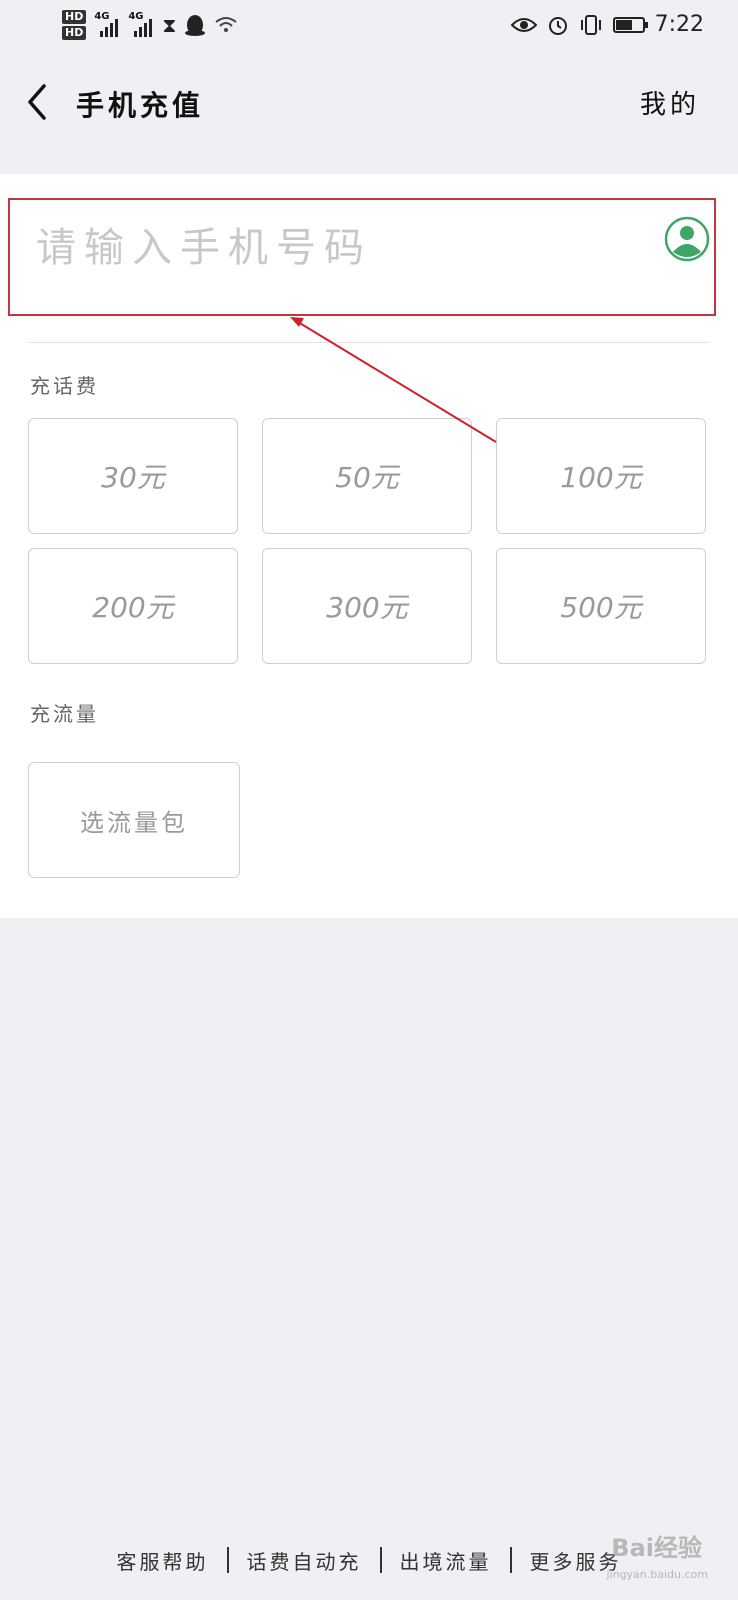  I want to click on amount-option-300: 300元, so click(367, 606).